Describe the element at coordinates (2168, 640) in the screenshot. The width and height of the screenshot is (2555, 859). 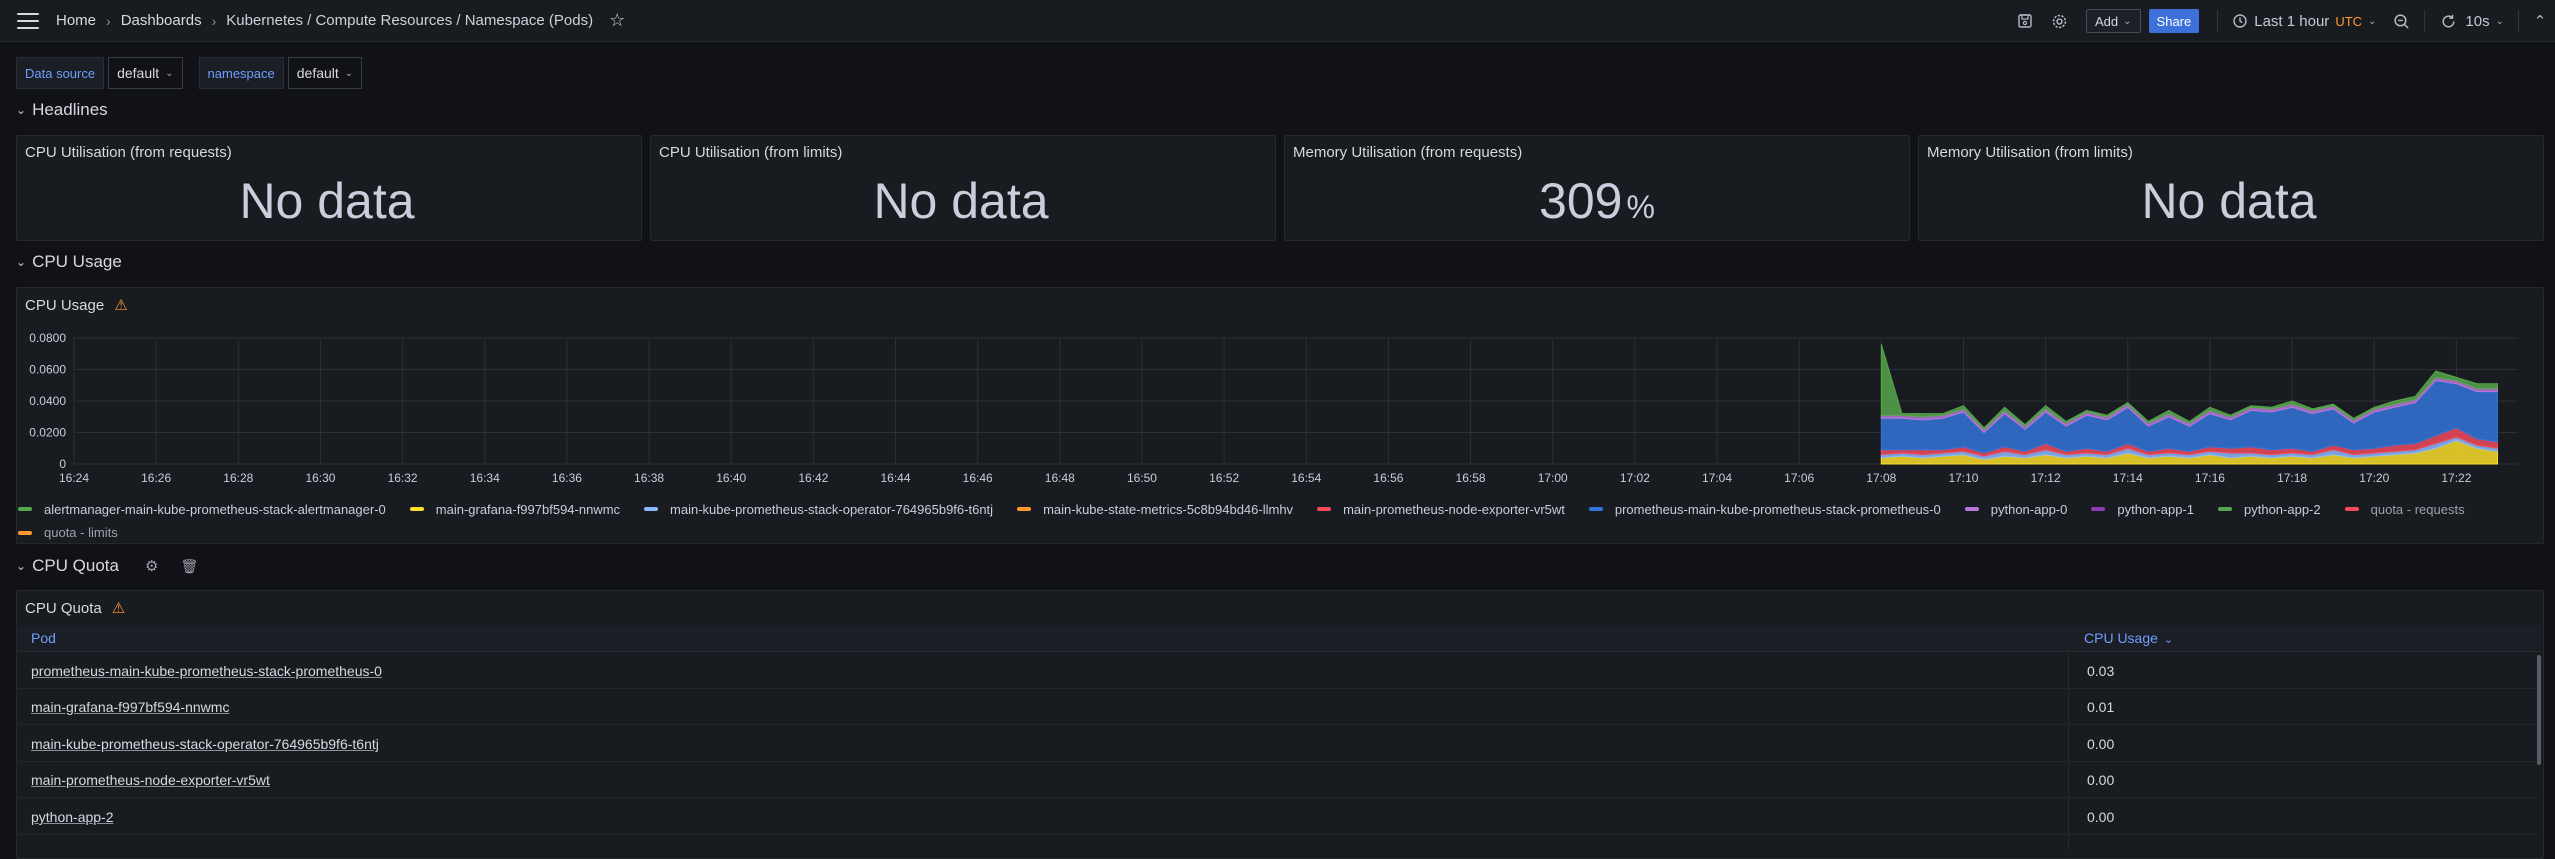
I see `sort-desc-icon: ⌄` at that location.